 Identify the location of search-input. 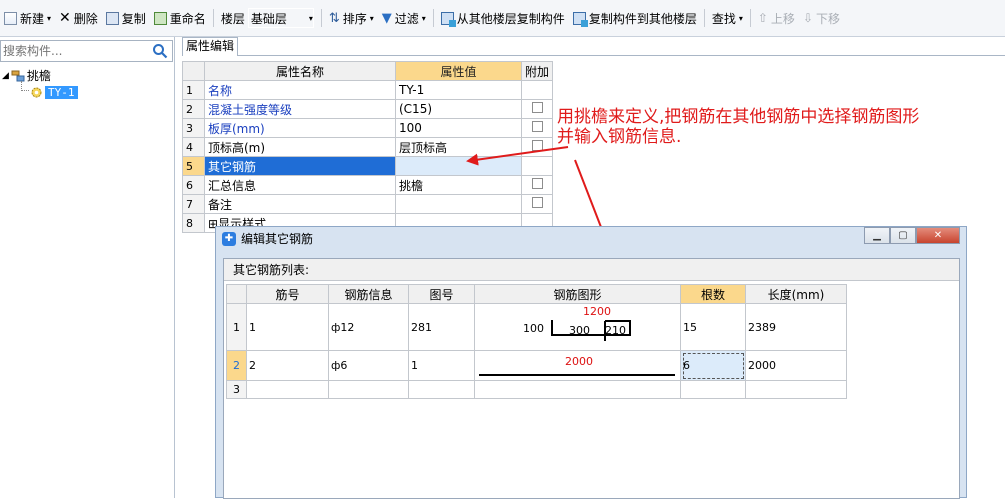
(75, 51).